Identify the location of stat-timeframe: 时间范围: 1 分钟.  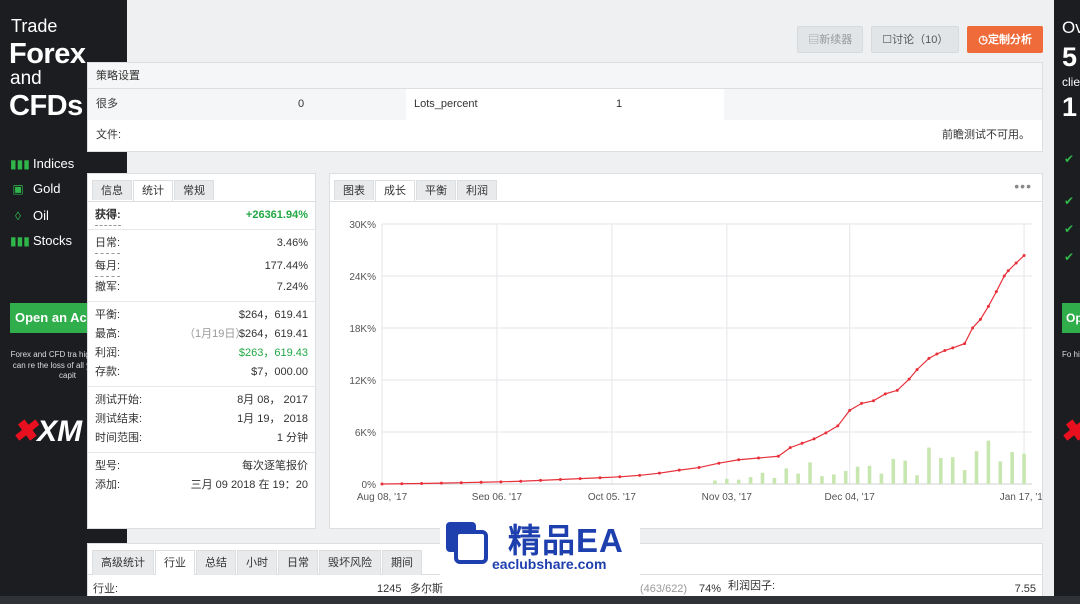
(201, 438).